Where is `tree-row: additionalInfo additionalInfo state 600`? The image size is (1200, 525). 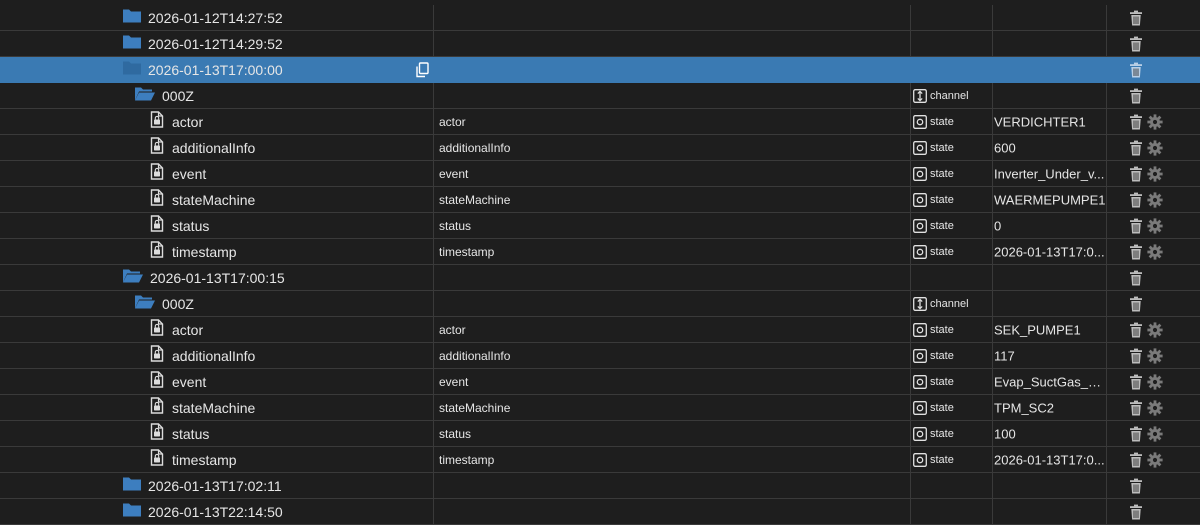
tree-row: additionalInfo additionalInfo state 600 is located at coordinates (600, 148).